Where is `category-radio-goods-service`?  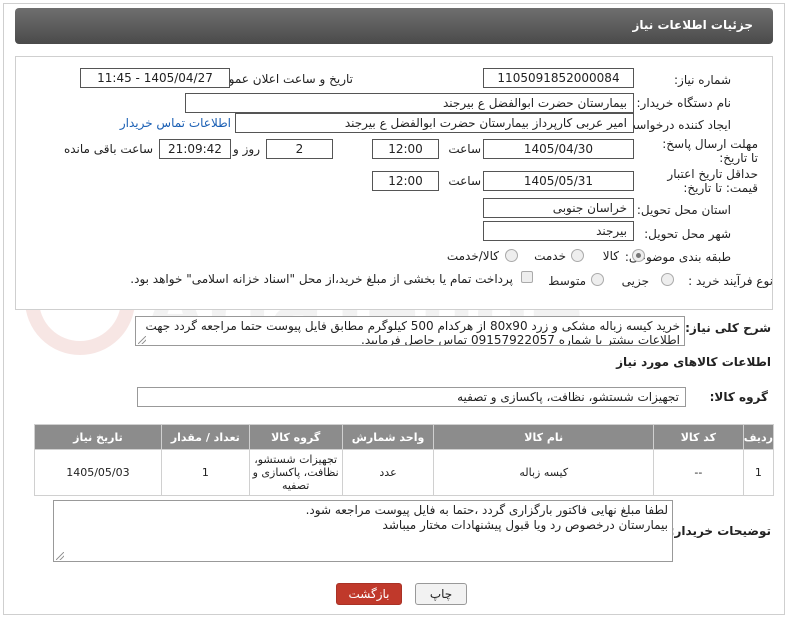
category-radio-goods-service is located at coordinates (511, 255).